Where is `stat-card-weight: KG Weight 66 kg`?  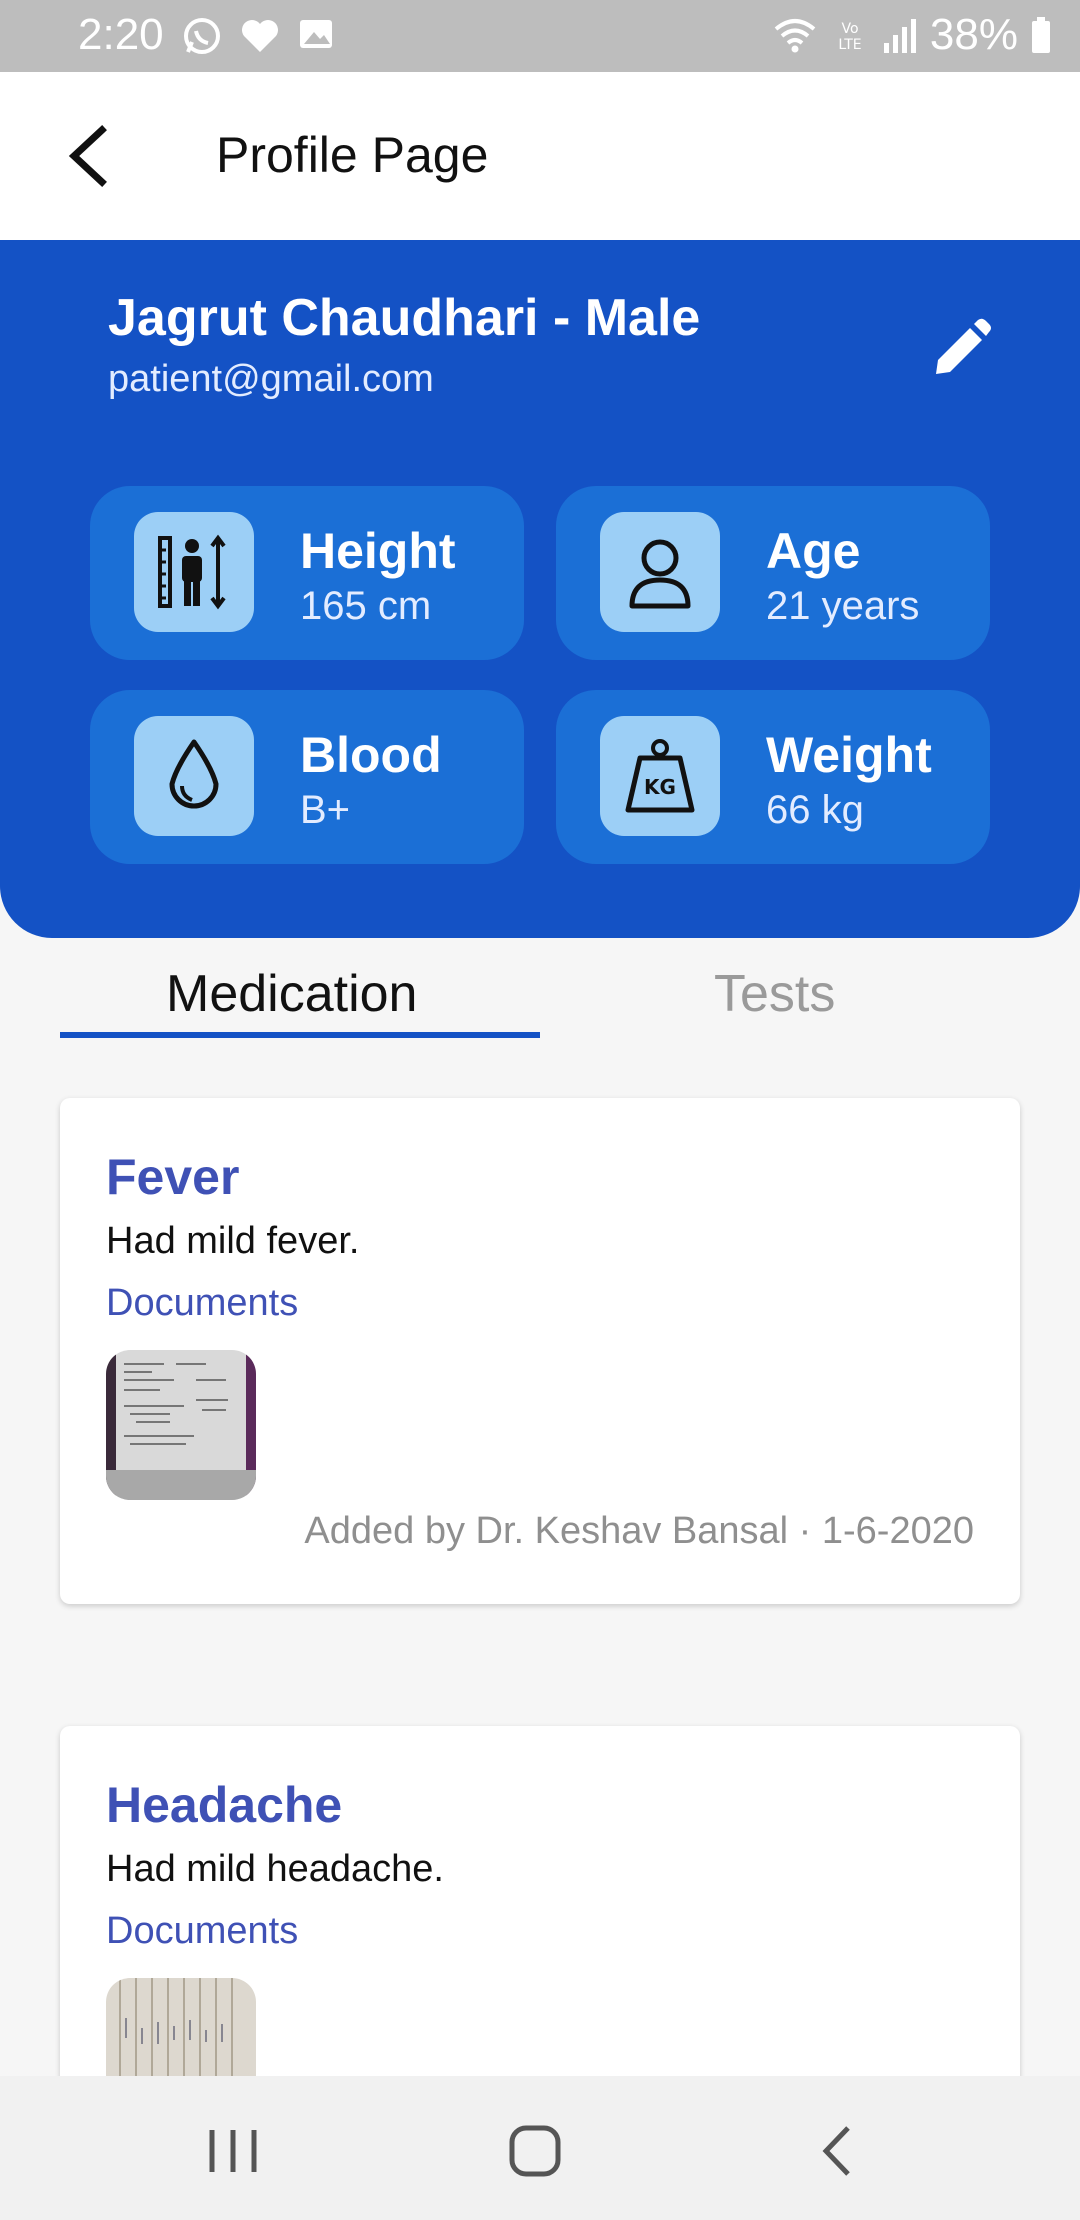 stat-card-weight: KG Weight 66 kg is located at coordinates (773, 777).